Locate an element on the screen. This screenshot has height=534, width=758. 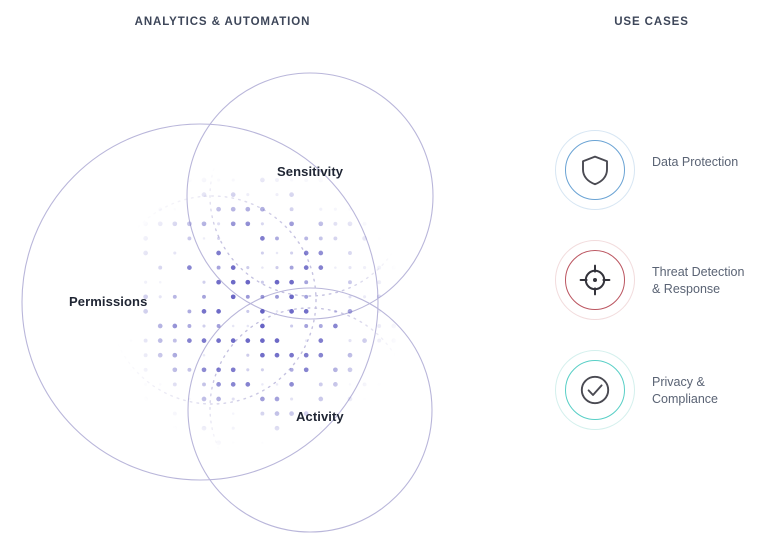
venn-label-permissions: Permissions is located at coordinates (108, 301).